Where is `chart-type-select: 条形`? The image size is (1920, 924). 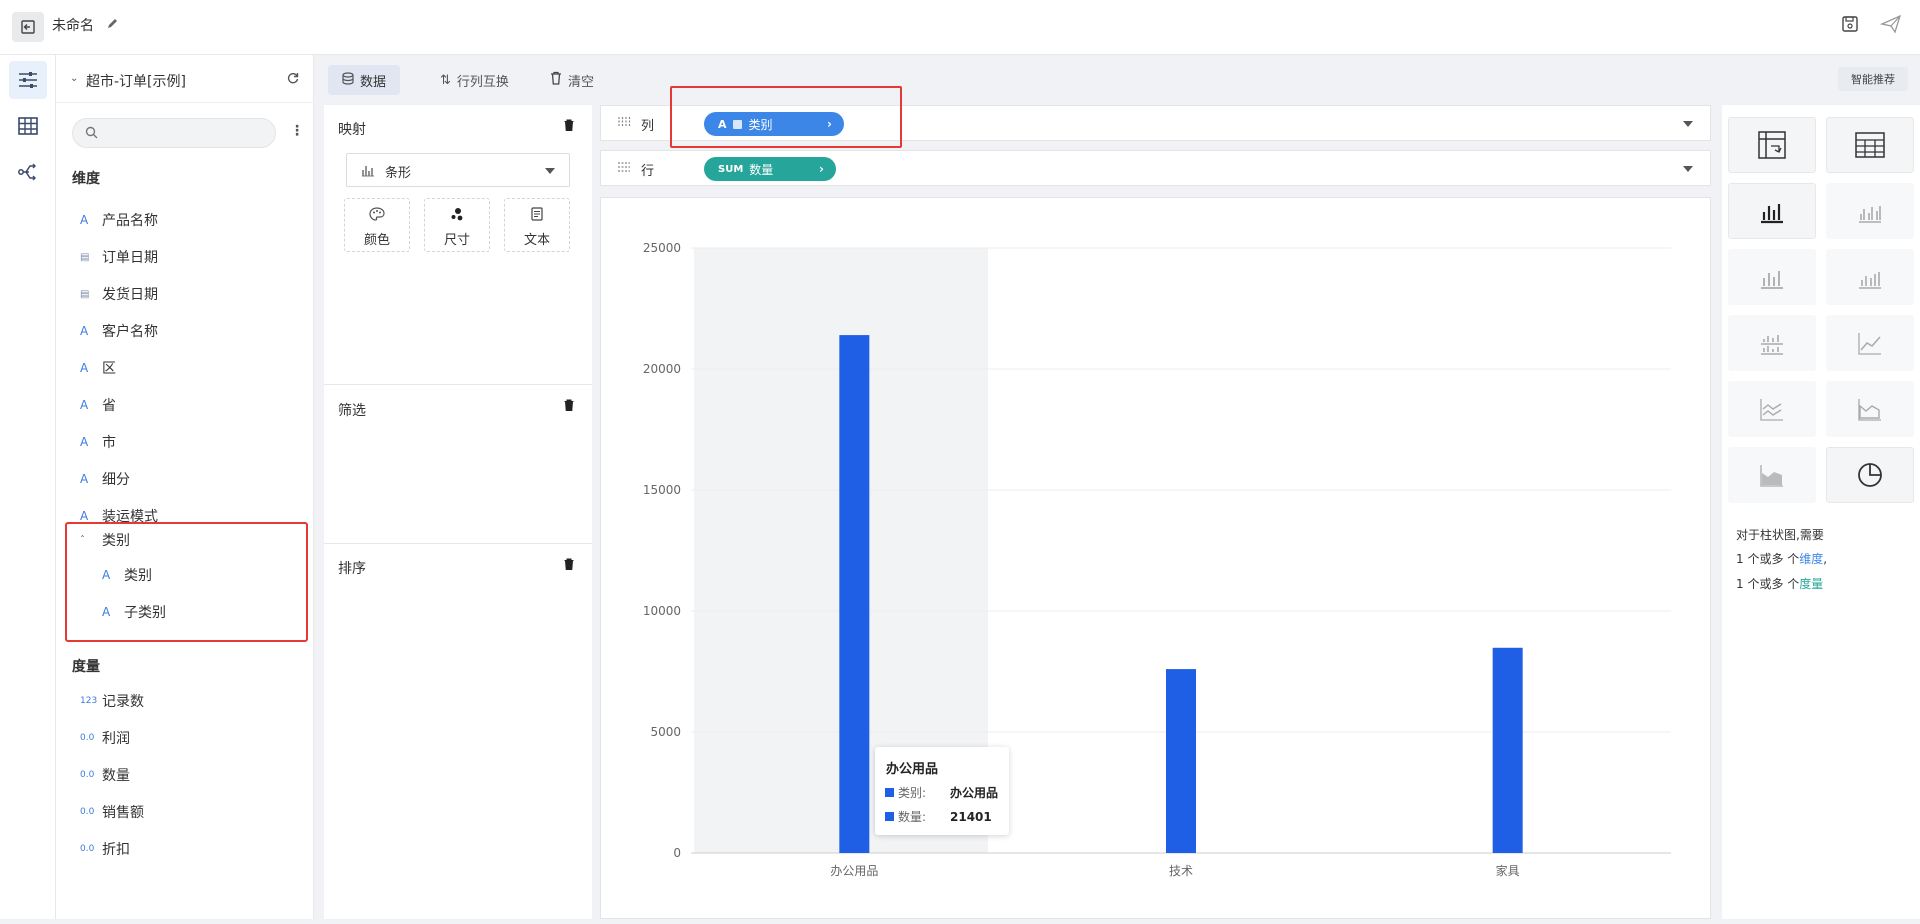
chart-type-select: 条形 is located at coordinates (458, 170).